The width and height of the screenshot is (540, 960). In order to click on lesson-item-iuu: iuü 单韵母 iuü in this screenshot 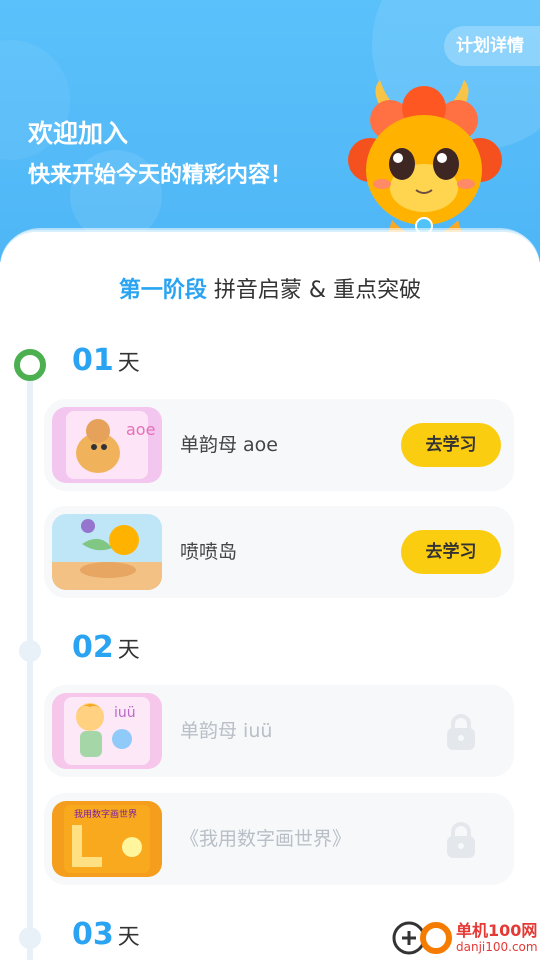, I will do `click(279, 731)`.